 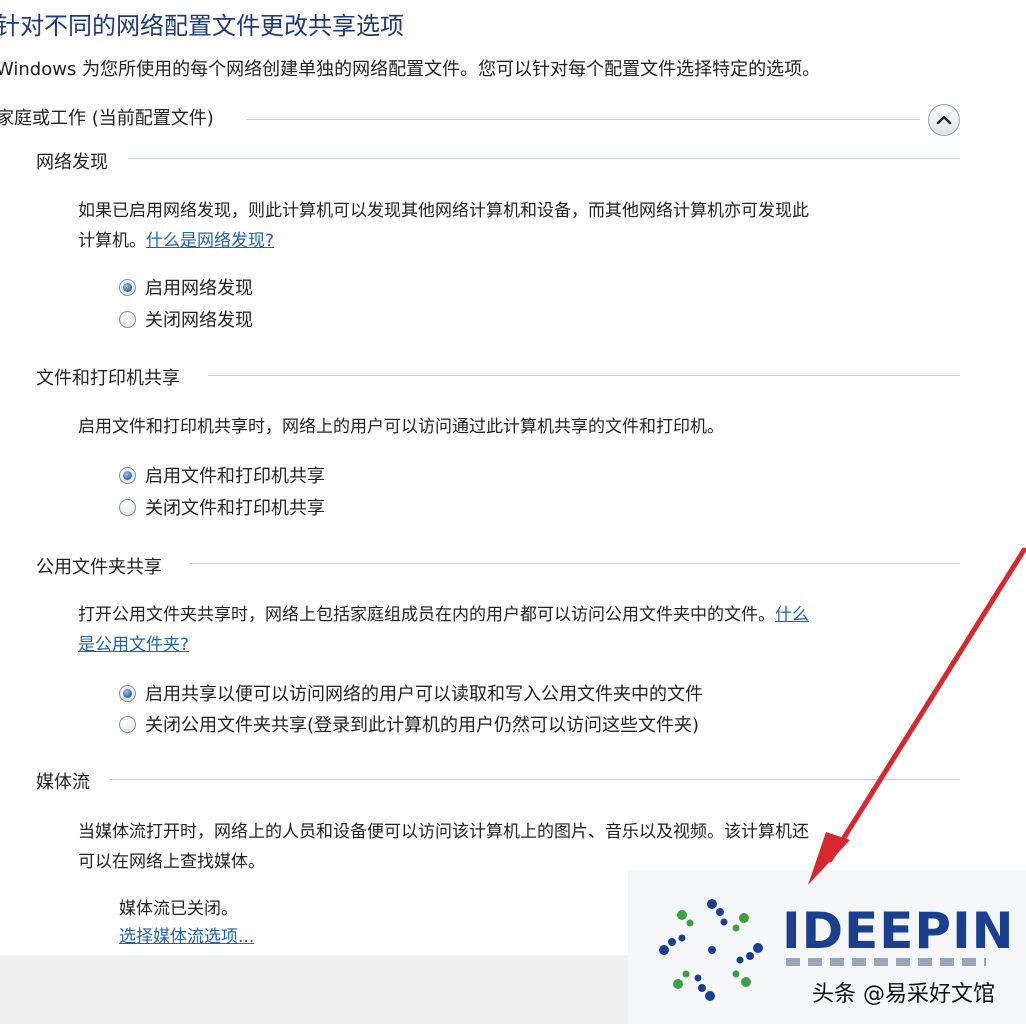 I want to click on radio-label: 关闭文件和打印机共享, so click(x=235, y=508).